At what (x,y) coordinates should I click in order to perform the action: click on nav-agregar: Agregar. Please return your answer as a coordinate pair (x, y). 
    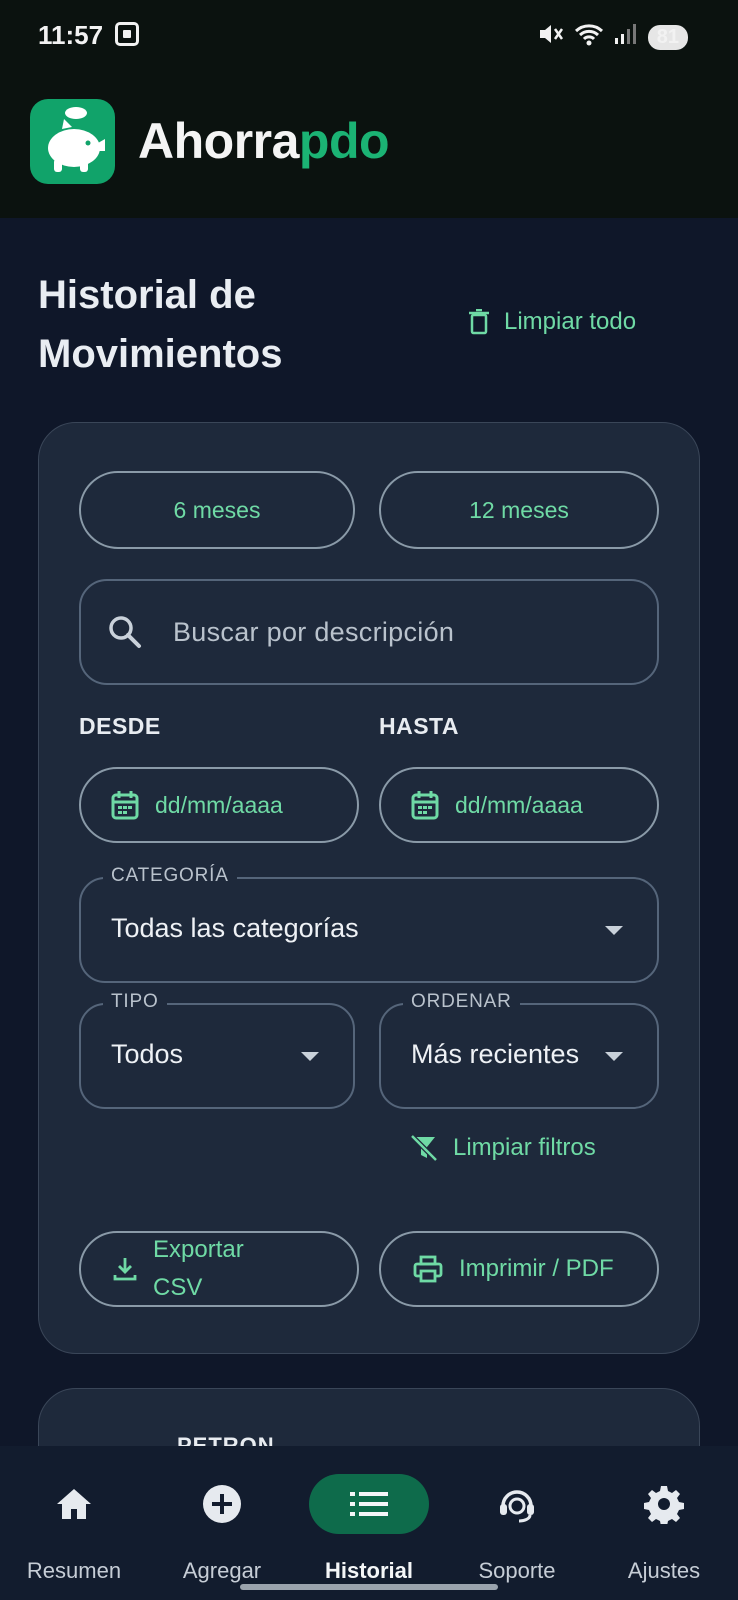
    Looking at the image, I should click on (222, 1523).